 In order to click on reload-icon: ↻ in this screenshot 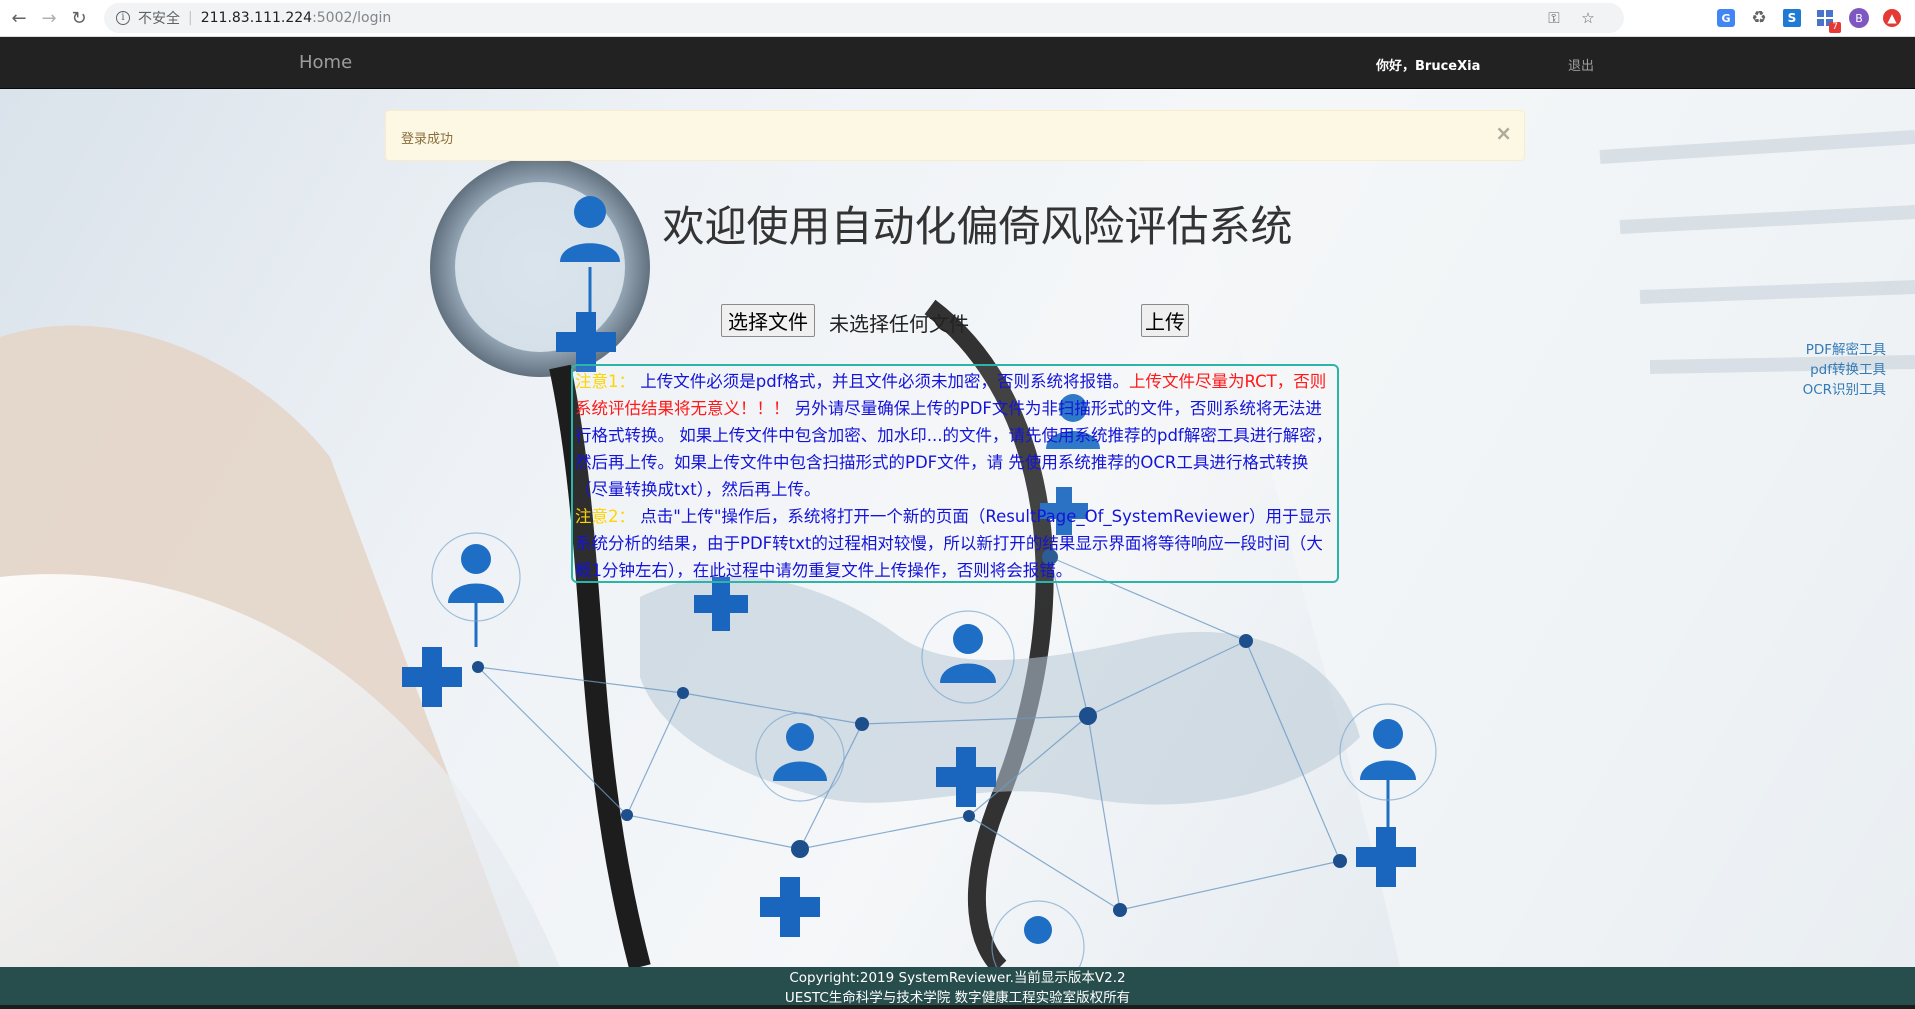, I will do `click(79, 18)`.